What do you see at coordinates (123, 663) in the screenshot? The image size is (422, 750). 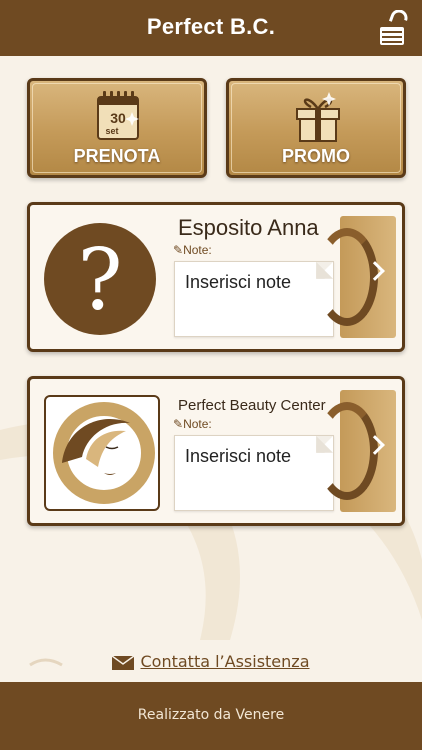 I see `mail-icon` at bounding box center [123, 663].